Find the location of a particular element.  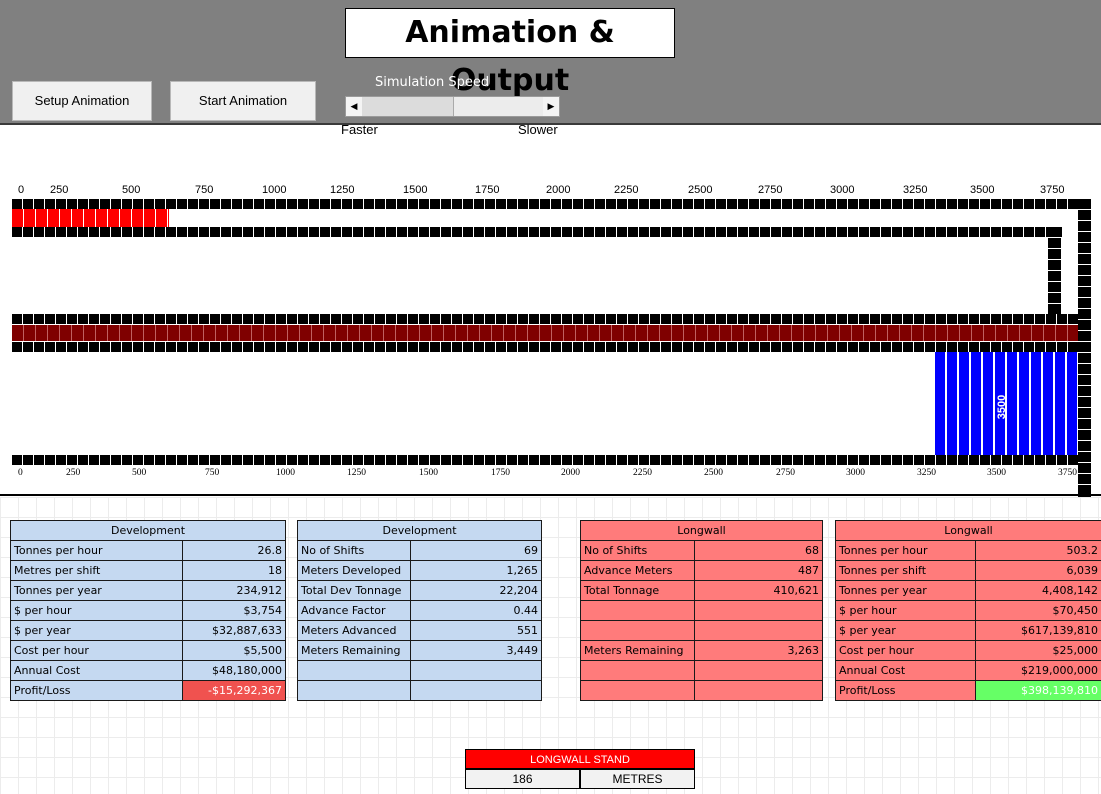

table-row: Annual Cost $219,000,000 is located at coordinates (968, 670).